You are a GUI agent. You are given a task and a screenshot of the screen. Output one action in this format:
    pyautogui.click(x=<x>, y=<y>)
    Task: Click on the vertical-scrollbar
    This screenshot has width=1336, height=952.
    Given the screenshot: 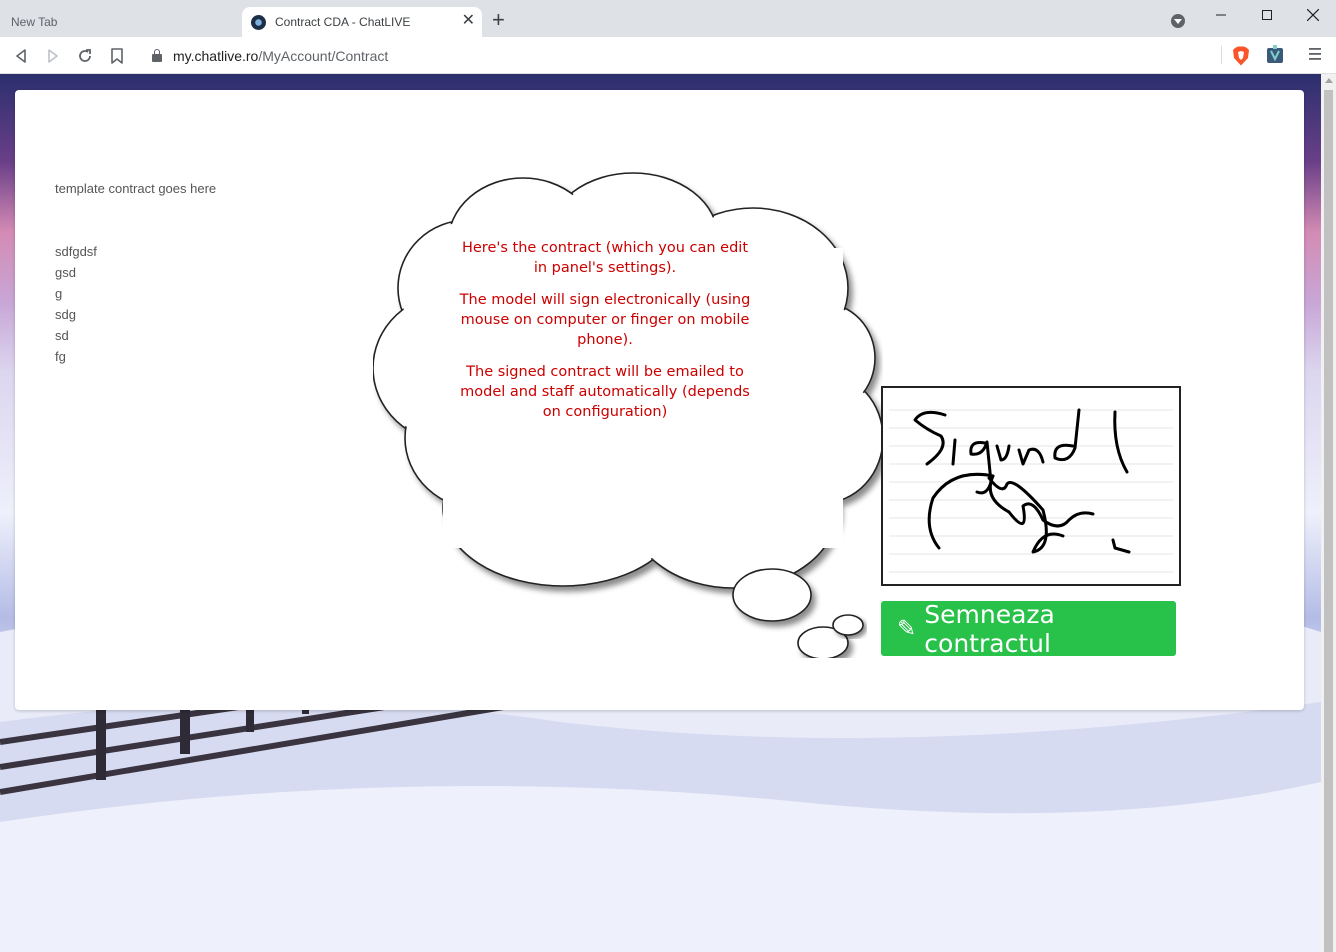 What is the action you would take?
    pyautogui.click(x=1328, y=513)
    